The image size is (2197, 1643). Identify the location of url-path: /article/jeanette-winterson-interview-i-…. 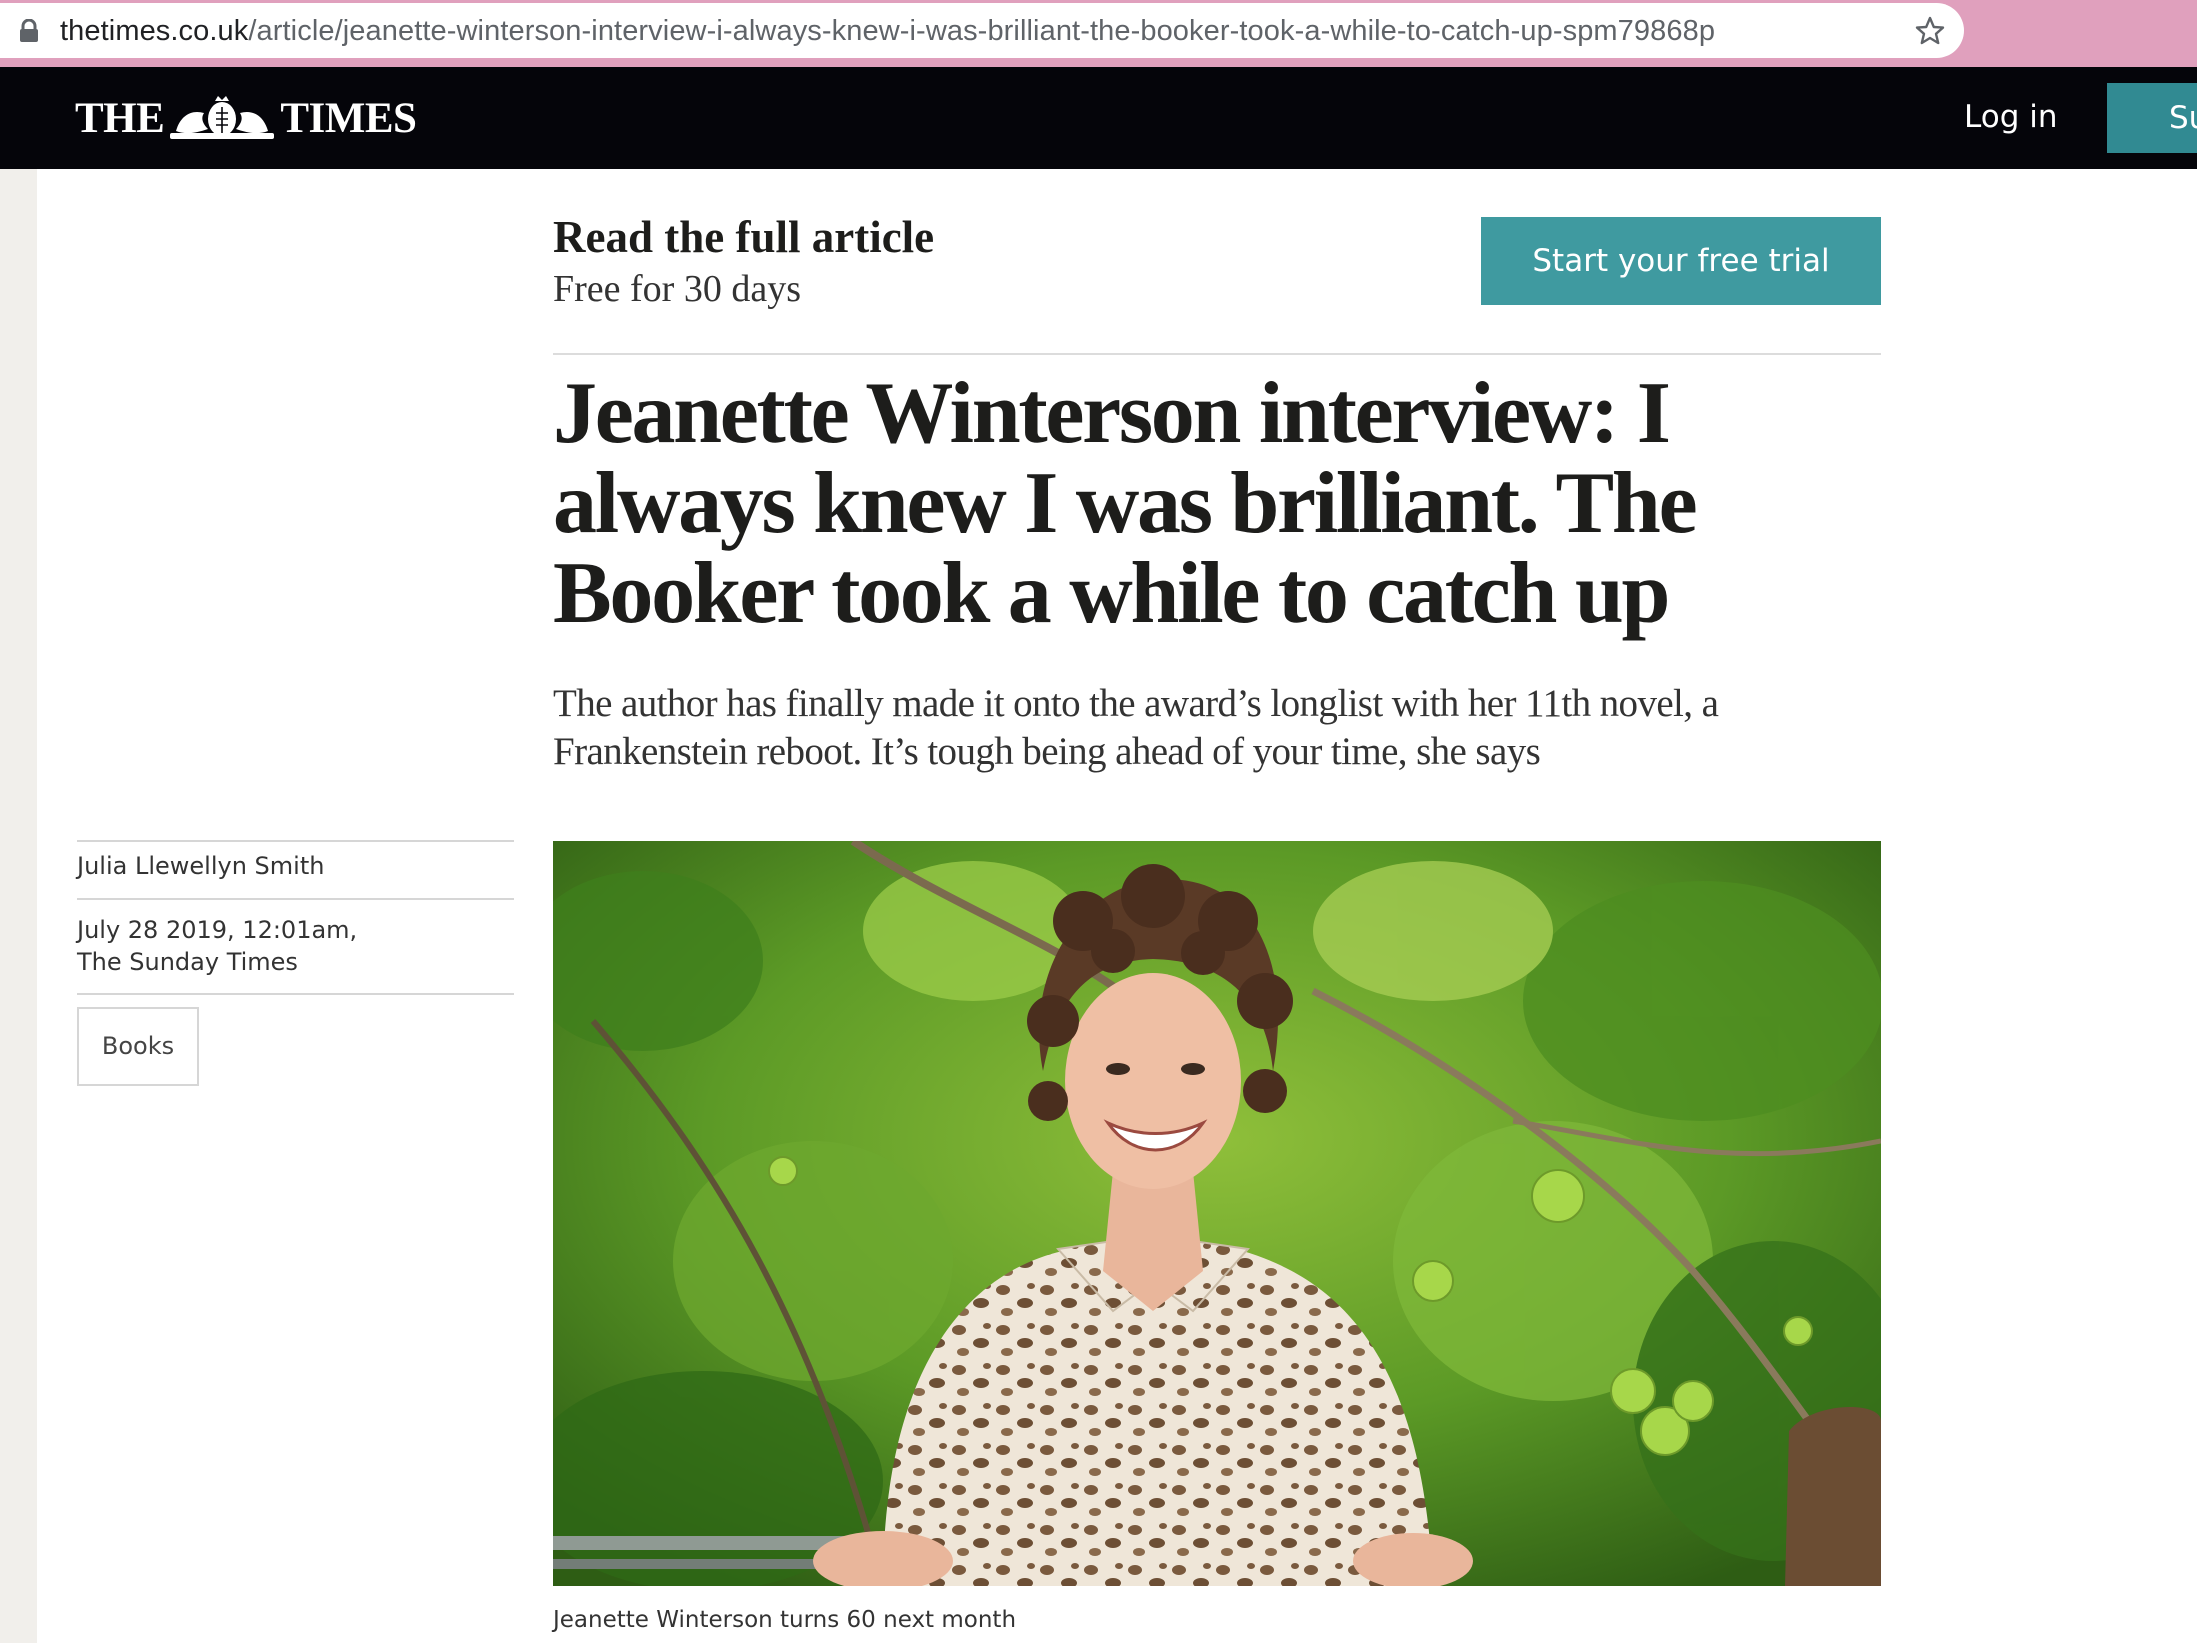
(982, 31).